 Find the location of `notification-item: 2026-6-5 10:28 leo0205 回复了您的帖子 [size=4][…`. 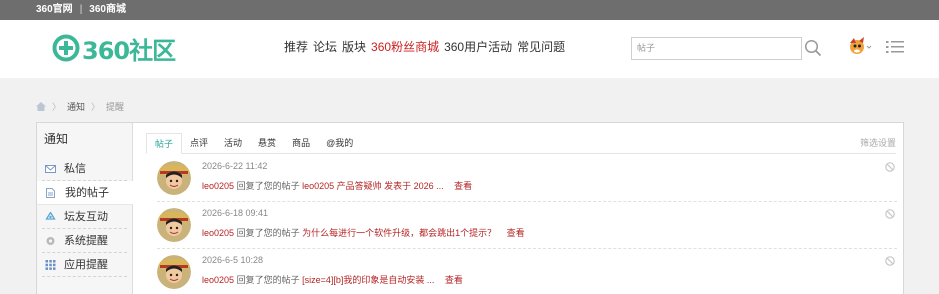

notification-item: 2026-6-5 10:28 leo0205 回复了您的帖子 [size=4][… is located at coordinates (527, 272).